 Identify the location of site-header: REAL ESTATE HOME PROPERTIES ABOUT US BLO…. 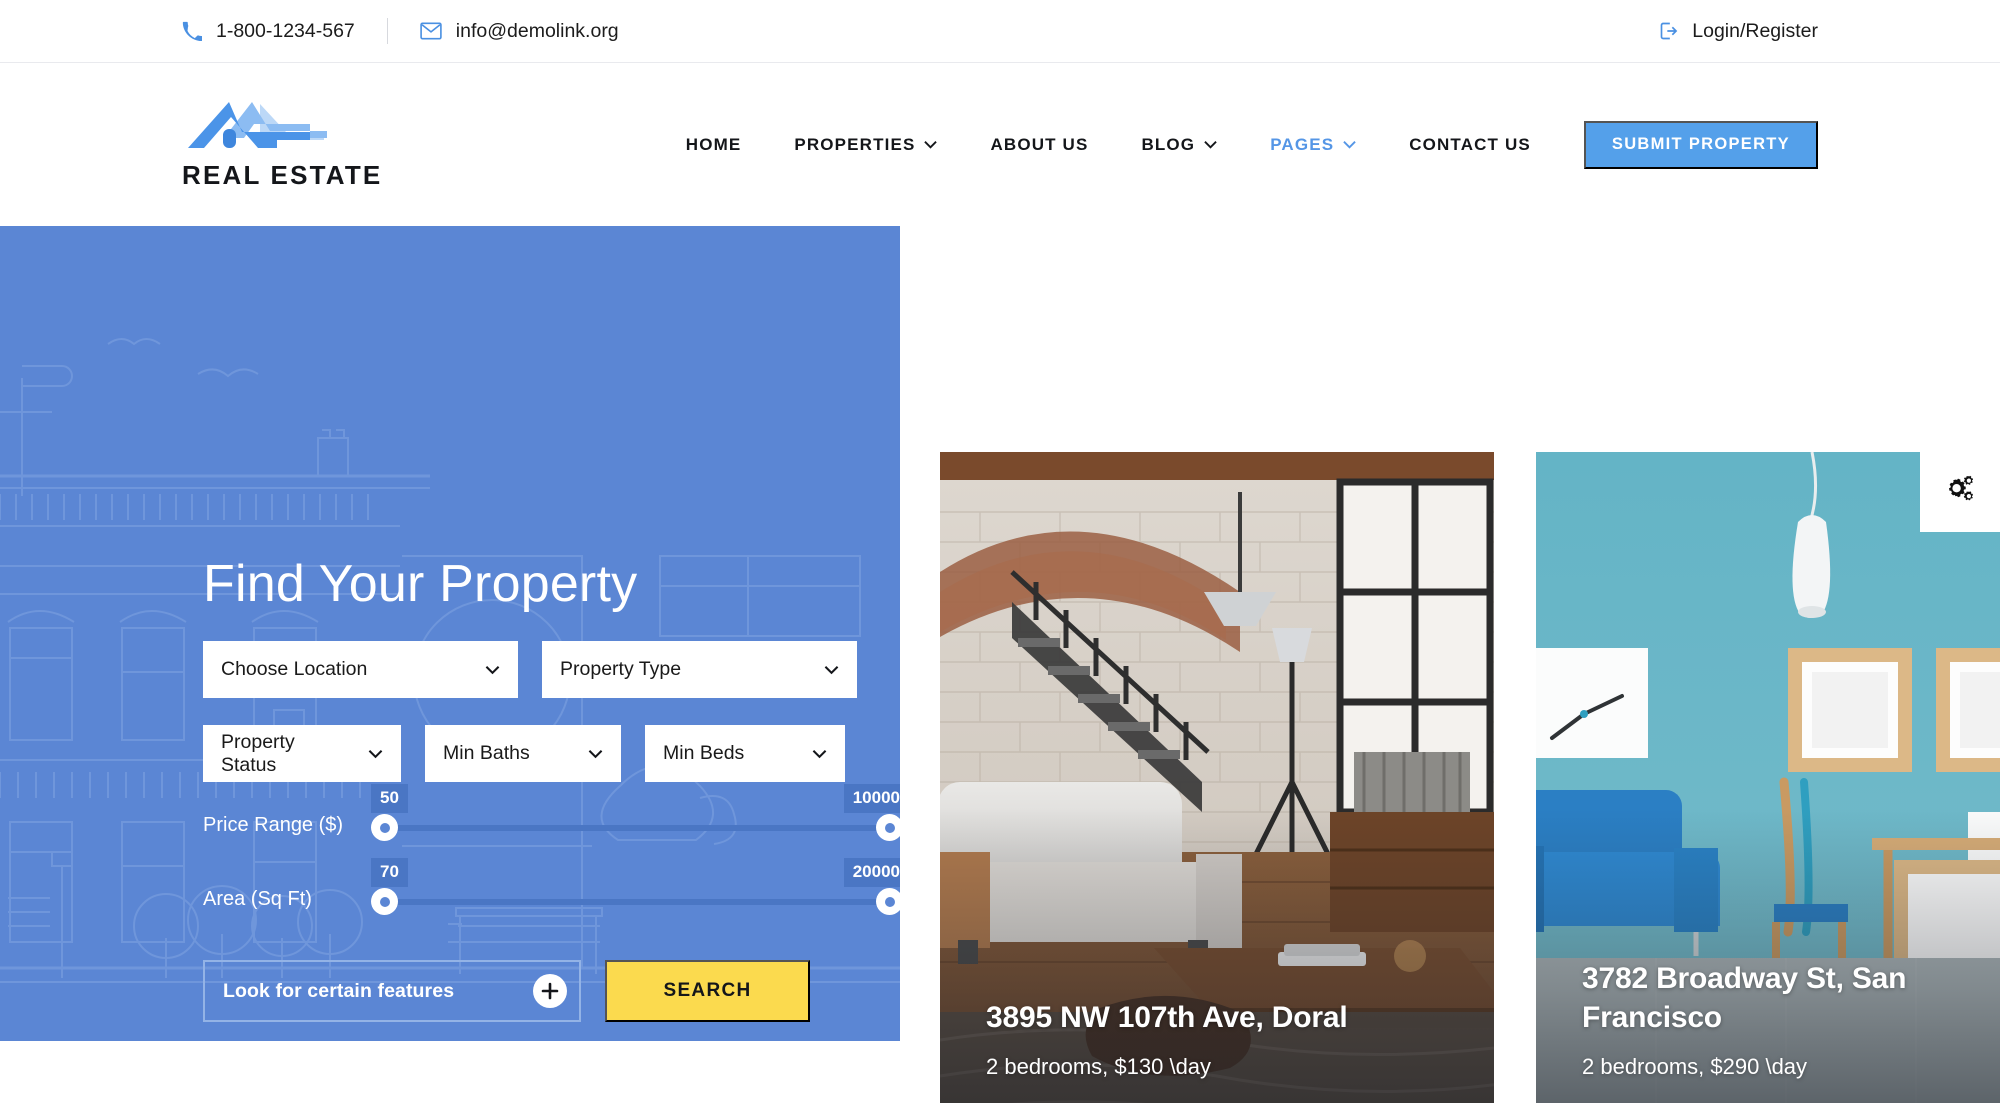
(1000, 144).